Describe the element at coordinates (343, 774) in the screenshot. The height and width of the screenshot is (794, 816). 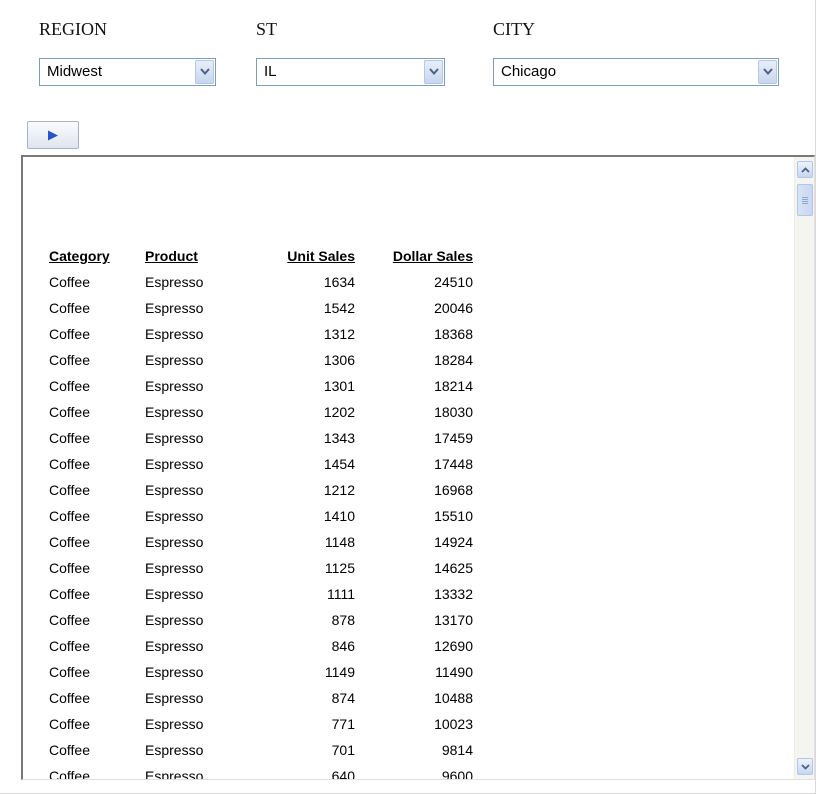
I see `cell-unit-sales: 640` at that location.